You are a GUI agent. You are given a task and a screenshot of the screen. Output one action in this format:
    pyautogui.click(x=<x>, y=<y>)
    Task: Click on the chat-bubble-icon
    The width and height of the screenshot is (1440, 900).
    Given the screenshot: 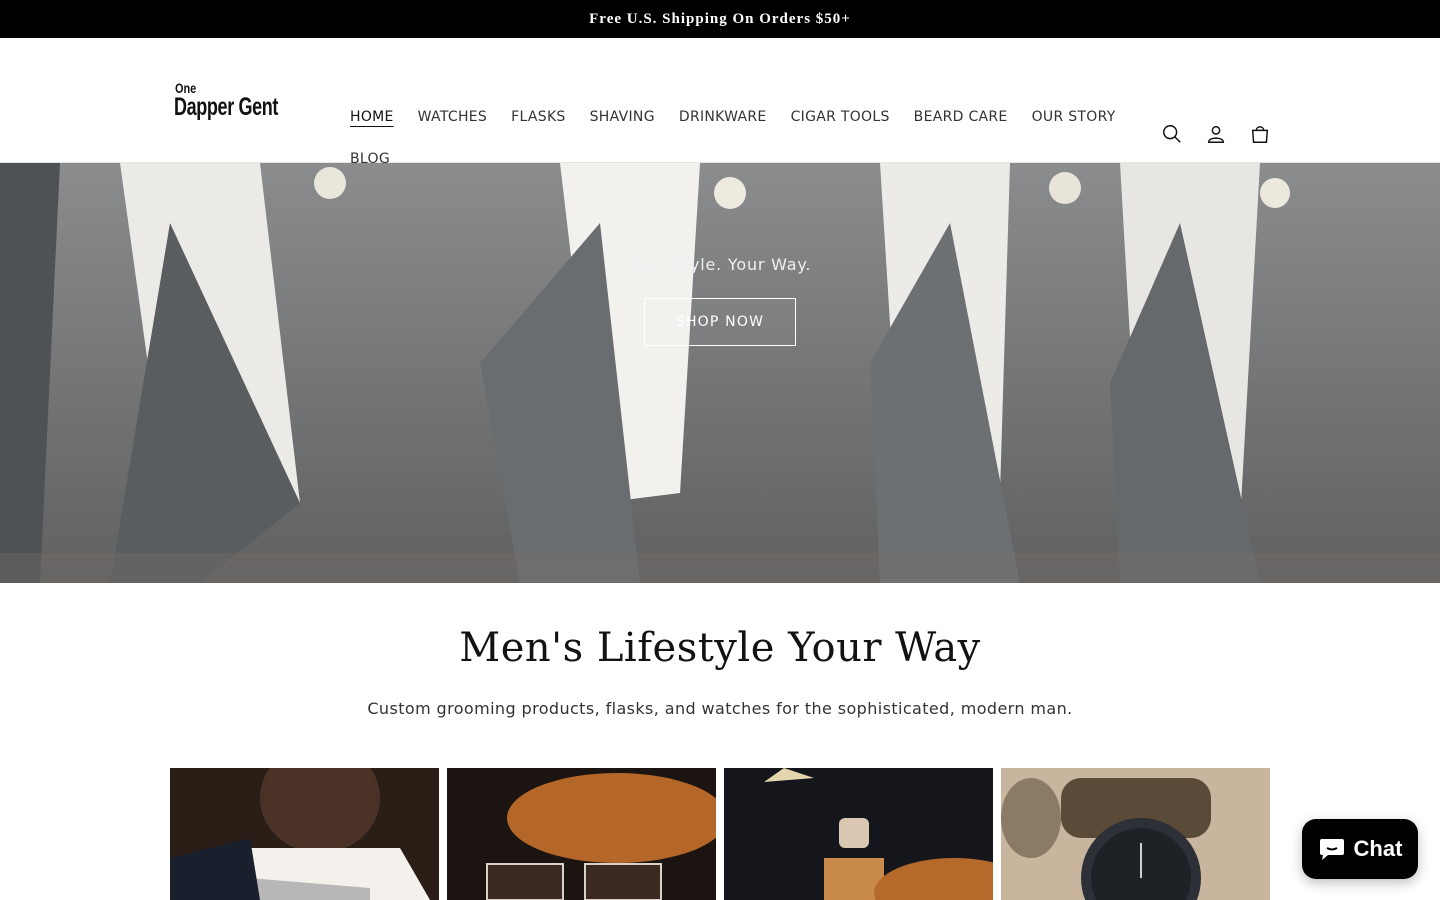 What is the action you would take?
    pyautogui.click(x=1331, y=849)
    